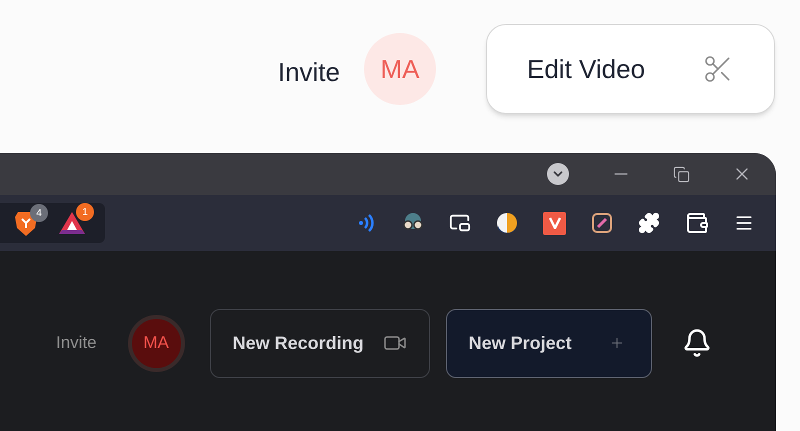 The width and height of the screenshot is (800, 431). What do you see at coordinates (549, 343) in the screenshot?
I see `new-project-button: New Project` at bounding box center [549, 343].